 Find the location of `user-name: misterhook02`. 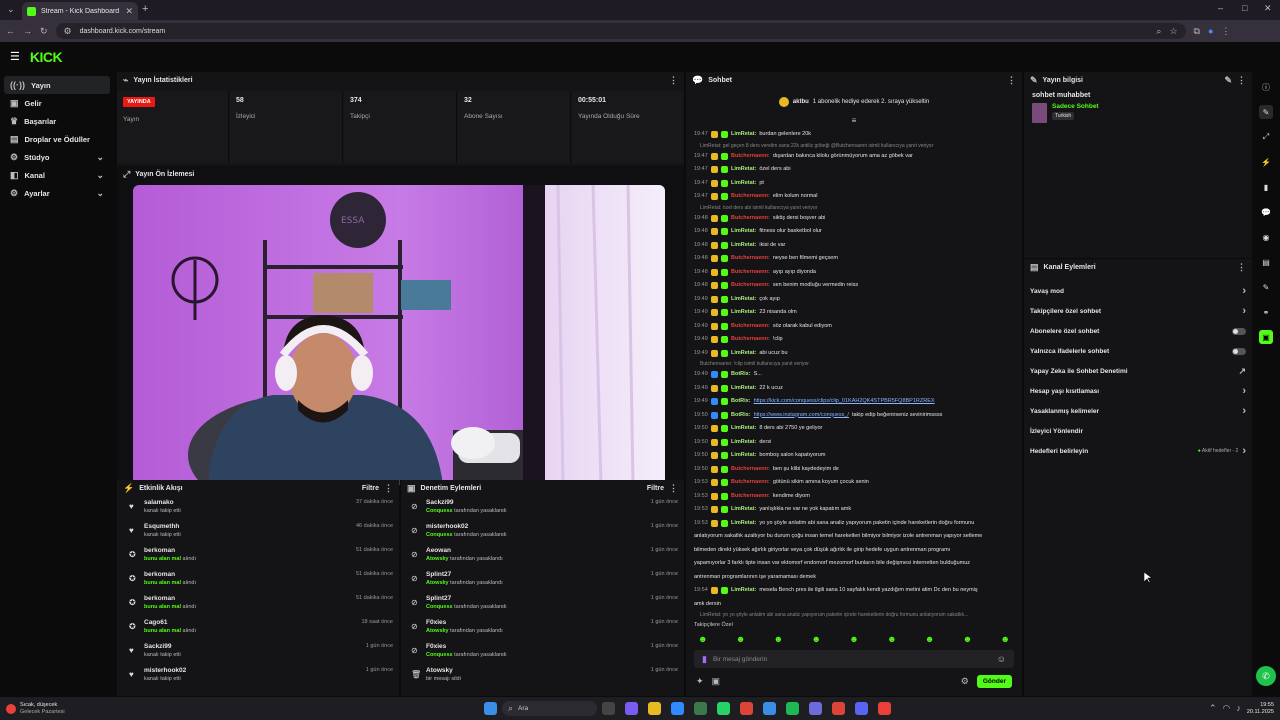

user-name: misterhook02 is located at coordinates (535, 526).